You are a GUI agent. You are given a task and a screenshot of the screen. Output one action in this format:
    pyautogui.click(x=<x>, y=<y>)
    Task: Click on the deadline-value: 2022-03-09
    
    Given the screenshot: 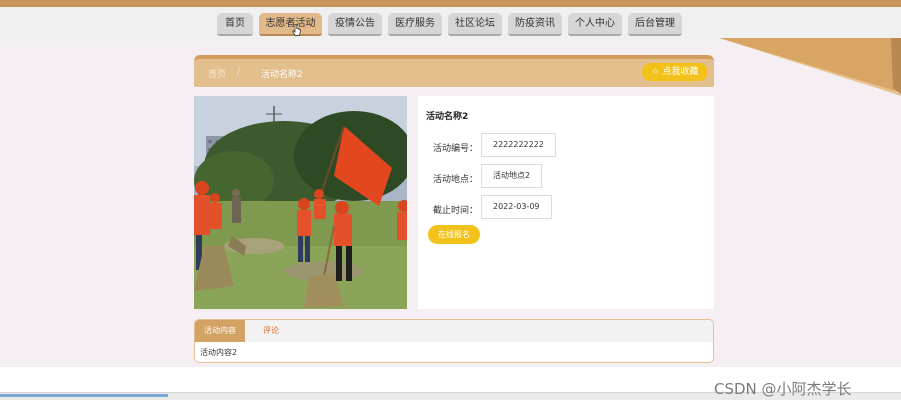 What is the action you would take?
    pyautogui.click(x=516, y=207)
    